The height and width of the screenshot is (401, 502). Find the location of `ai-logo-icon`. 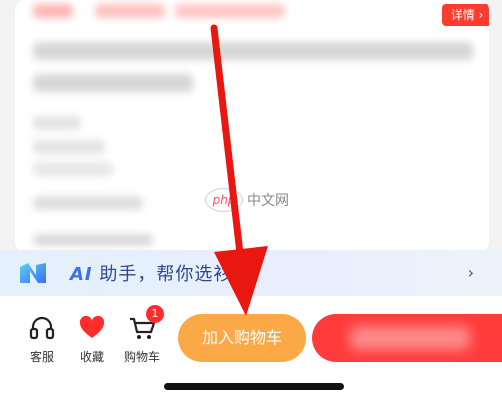

ai-logo-icon is located at coordinates (33, 273).